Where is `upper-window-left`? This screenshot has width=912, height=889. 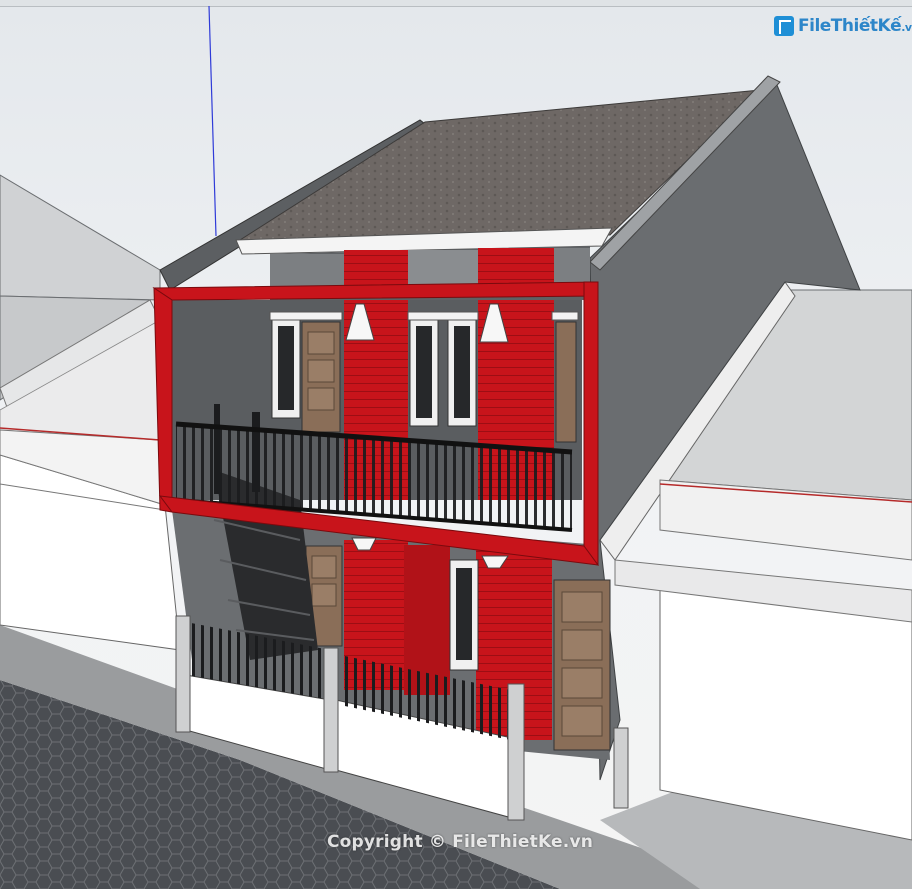 upper-window-left is located at coordinates (286, 368).